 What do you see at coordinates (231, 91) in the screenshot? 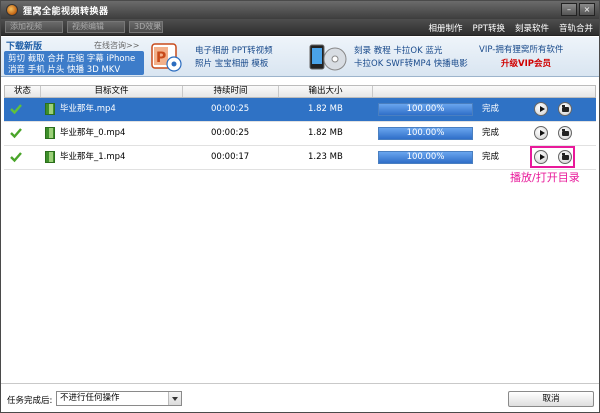
I see `col-duration: 持续时间` at bounding box center [231, 91].